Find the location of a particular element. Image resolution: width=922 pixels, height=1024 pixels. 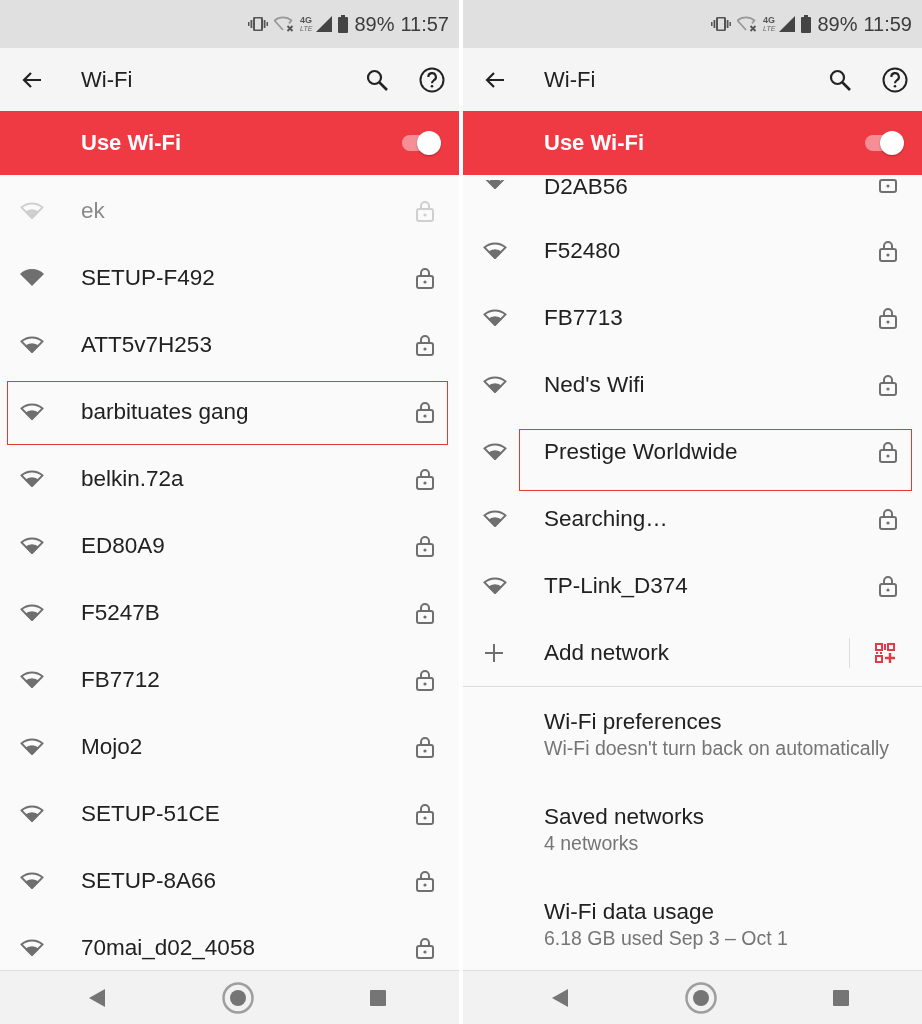

network-name: Mojo2 is located at coordinates (240, 746).